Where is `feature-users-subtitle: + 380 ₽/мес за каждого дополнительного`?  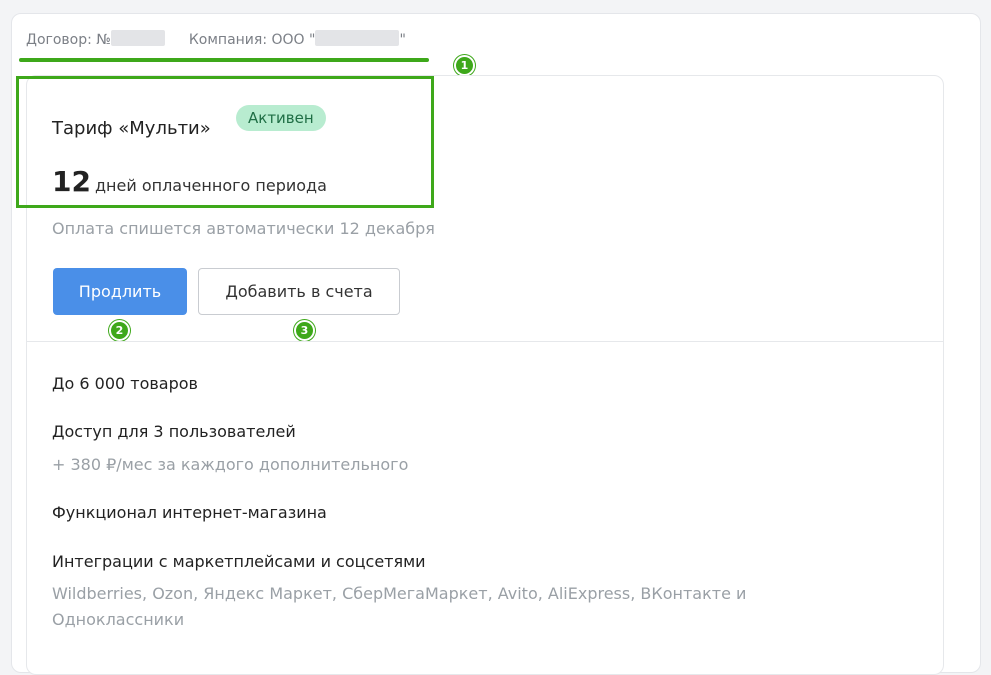
feature-users-subtitle: + 380 ₽/мес за каждого дополнительного is located at coordinates (230, 464).